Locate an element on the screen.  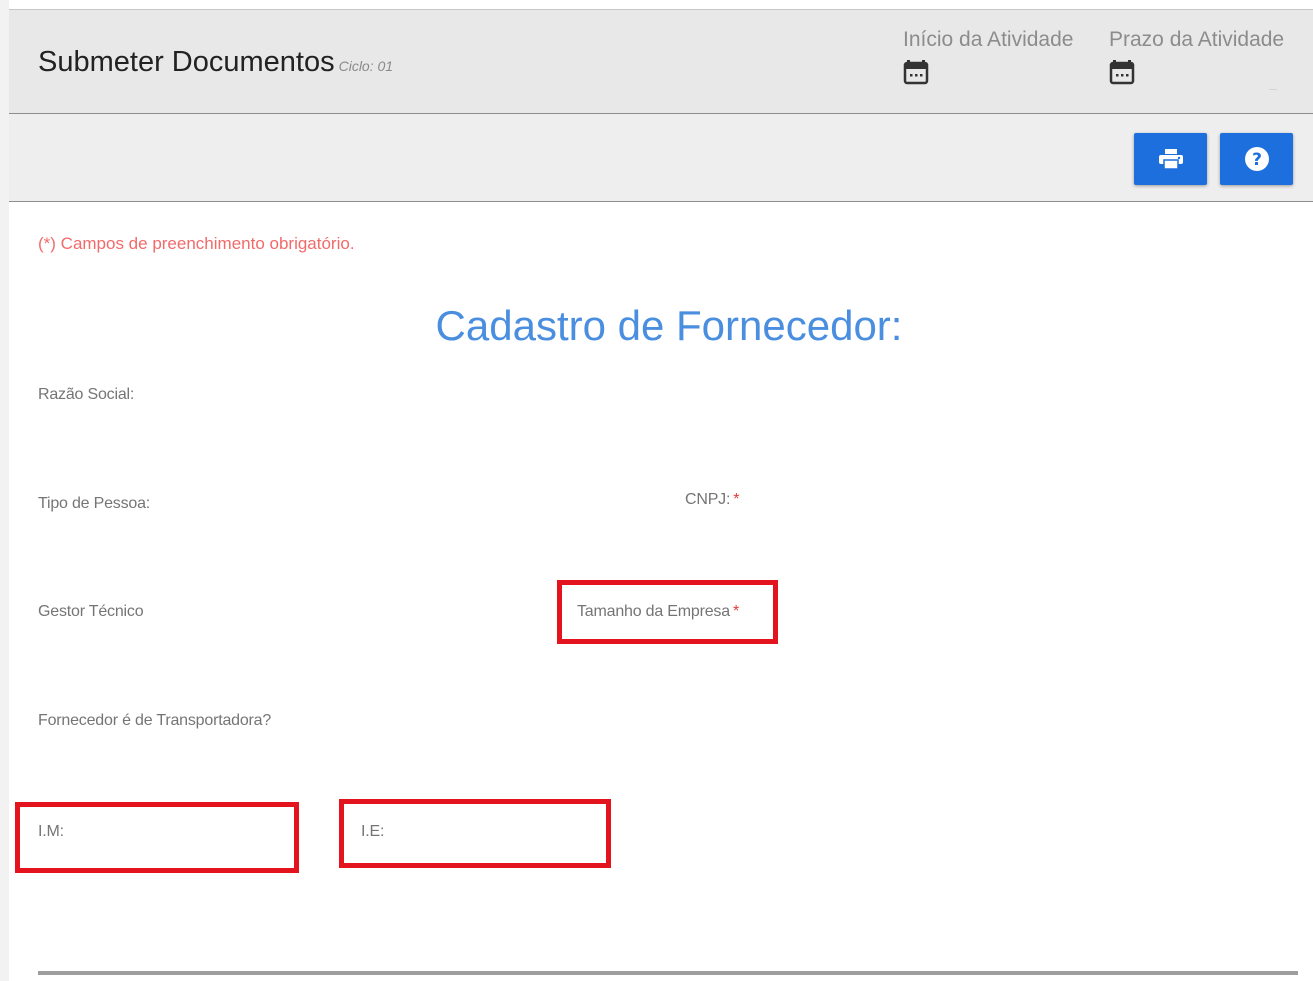
im-label: I.M: is located at coordinates (51, 831).